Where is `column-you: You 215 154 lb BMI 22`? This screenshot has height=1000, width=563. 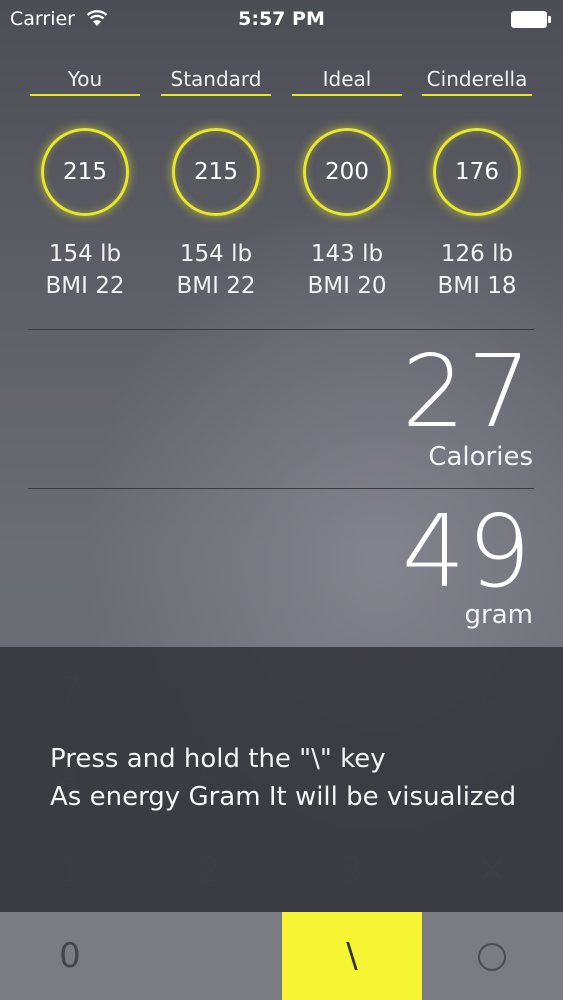 column-you: You 215 154 lb BMI 22 is located at coordinates (85, 183).